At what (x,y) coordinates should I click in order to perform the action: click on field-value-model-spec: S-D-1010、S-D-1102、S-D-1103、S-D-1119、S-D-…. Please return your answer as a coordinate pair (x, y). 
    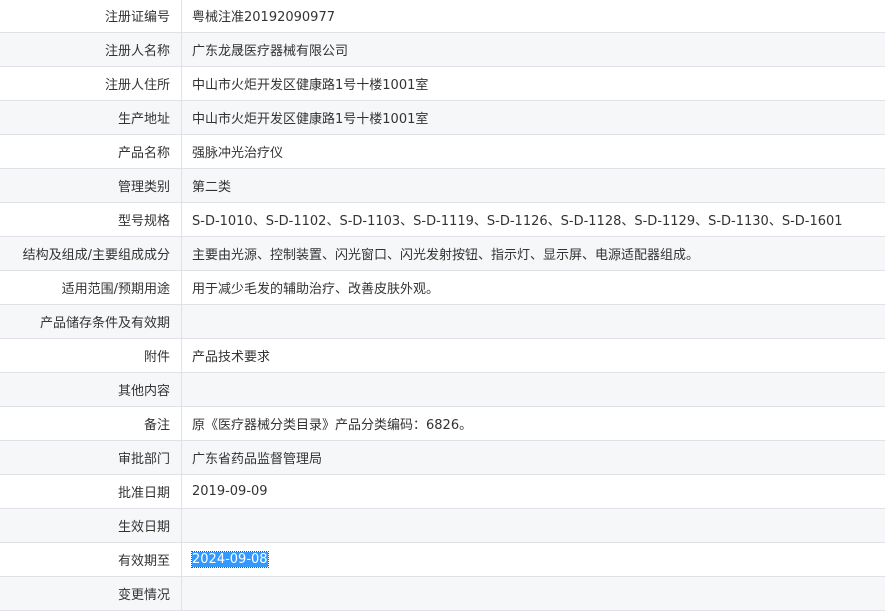
    Looking at the image, I should click on (533, 220).